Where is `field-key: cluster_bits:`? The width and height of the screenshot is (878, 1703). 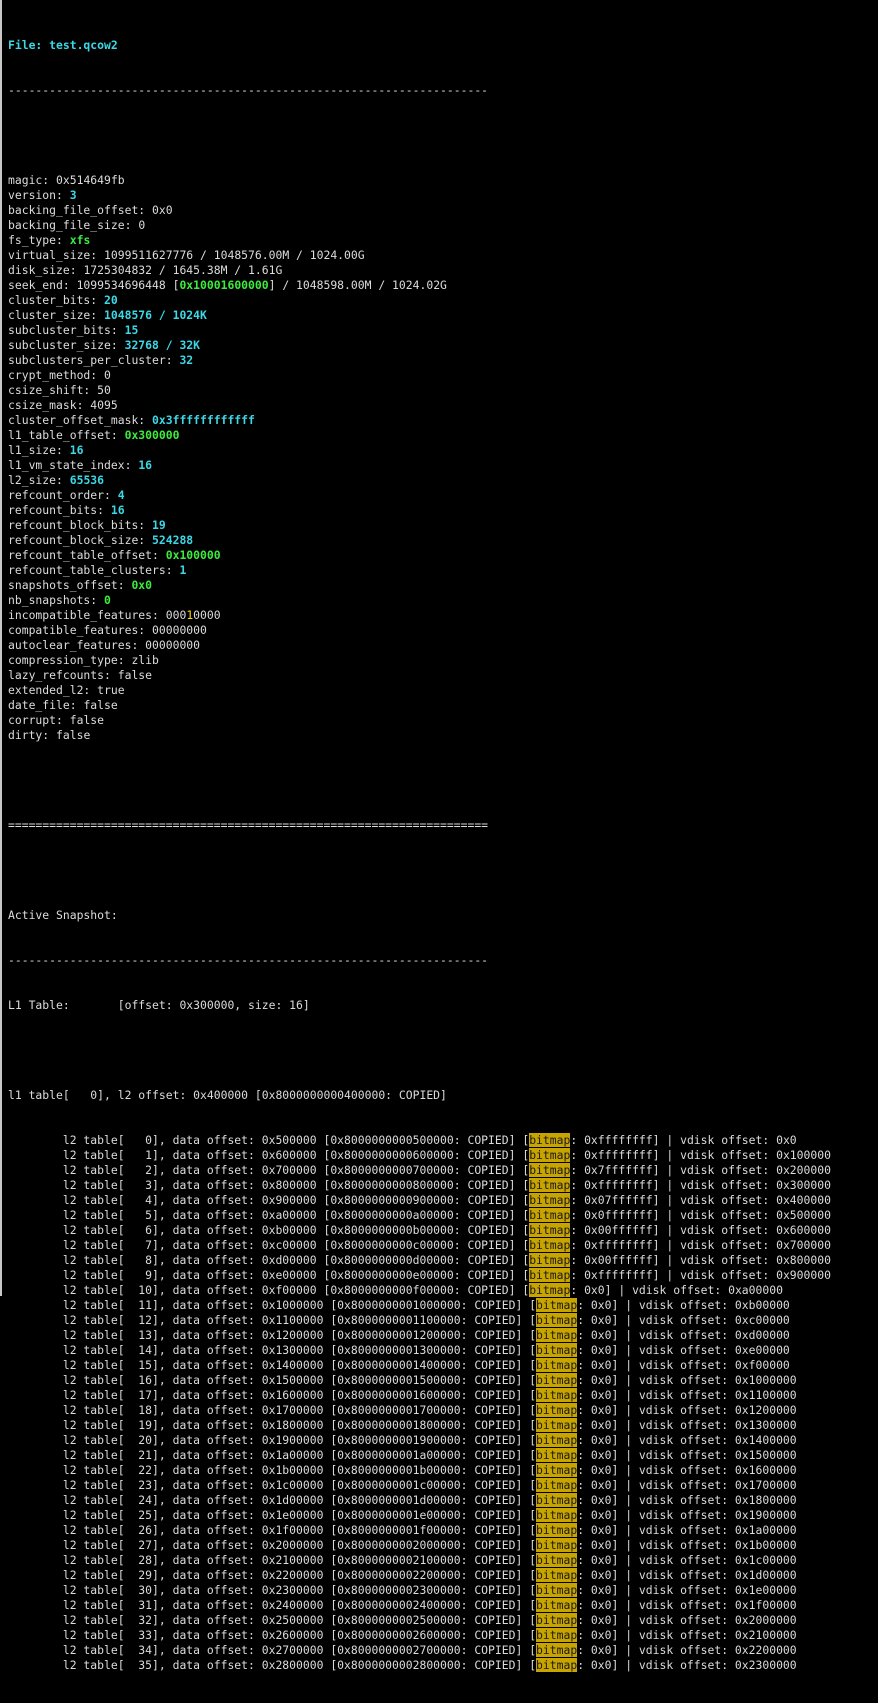 field-key: cluster_bits: is located at coordinates (56, 300).